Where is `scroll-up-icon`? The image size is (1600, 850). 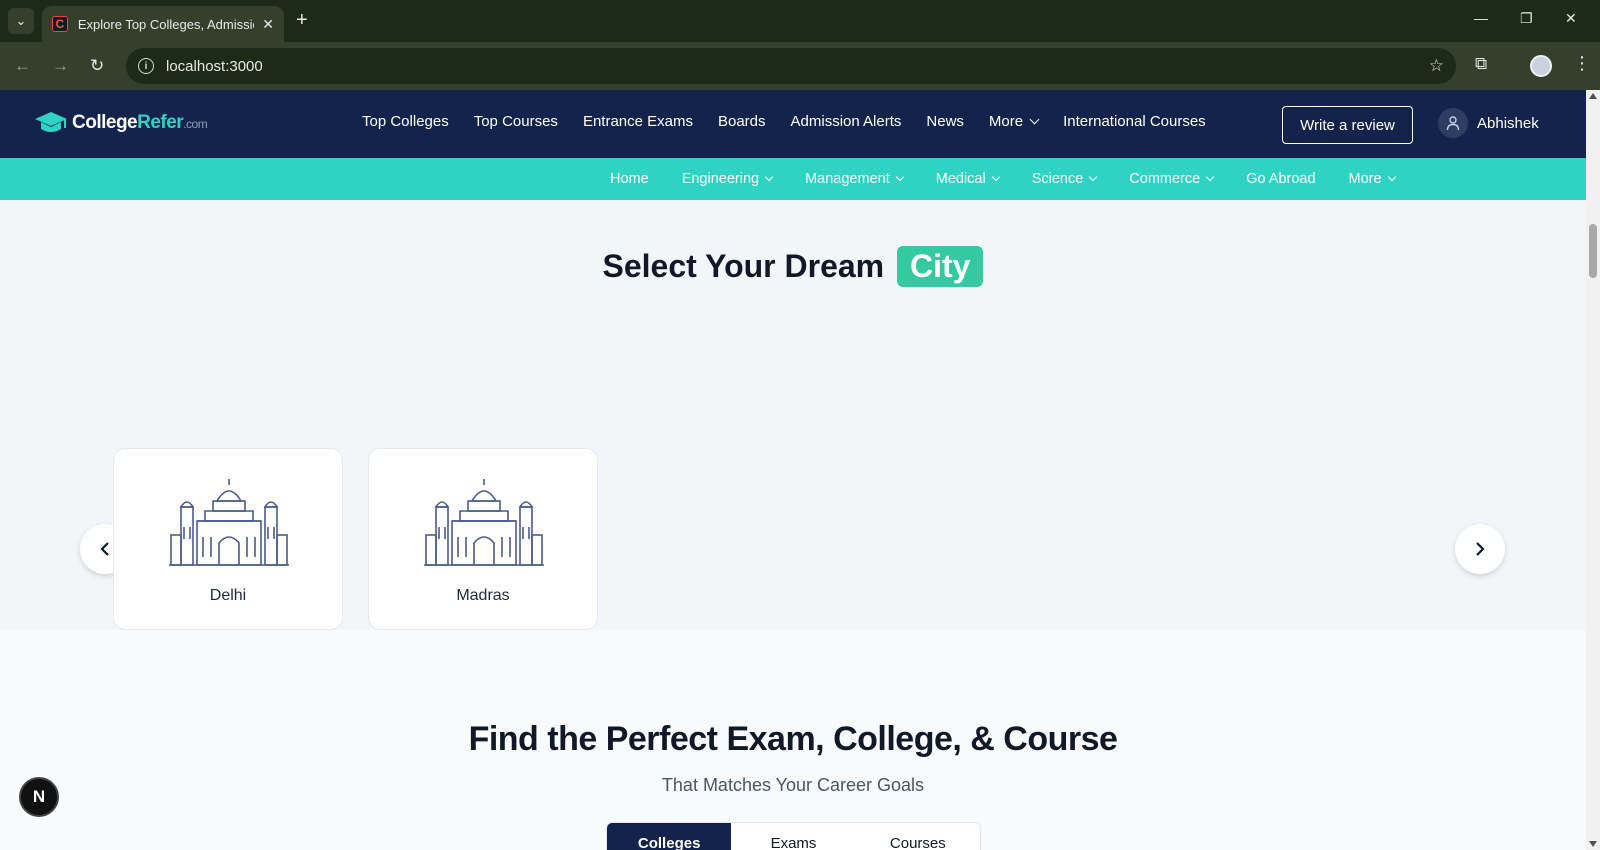 scroll-up-icon is located at coordinates (1593, 96).